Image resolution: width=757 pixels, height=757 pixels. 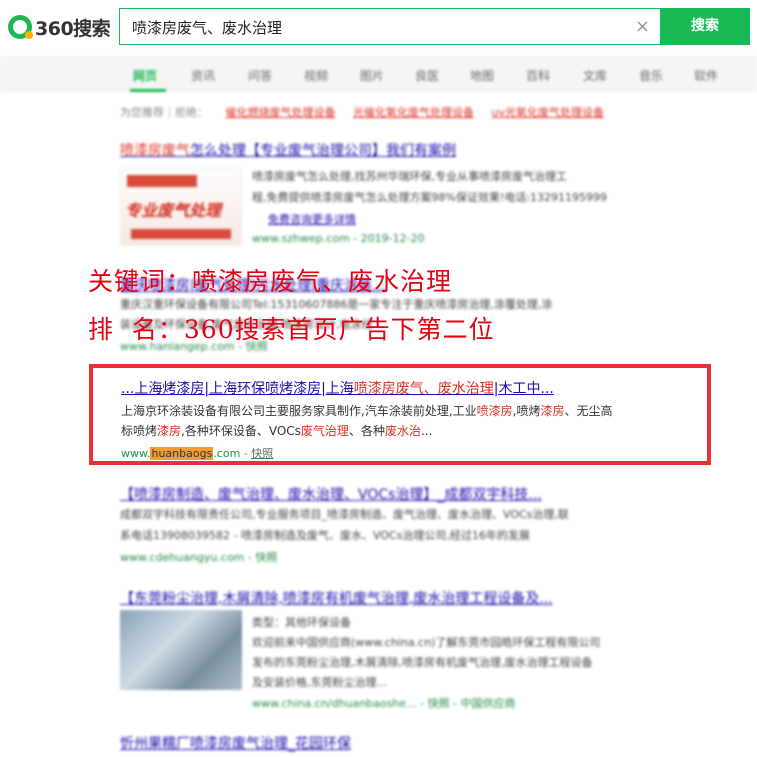 What do you see at coordinates (324, 431) in the screenshot?
I see `snippet-highlight: 废气治理` at bounding box center [324, 431].